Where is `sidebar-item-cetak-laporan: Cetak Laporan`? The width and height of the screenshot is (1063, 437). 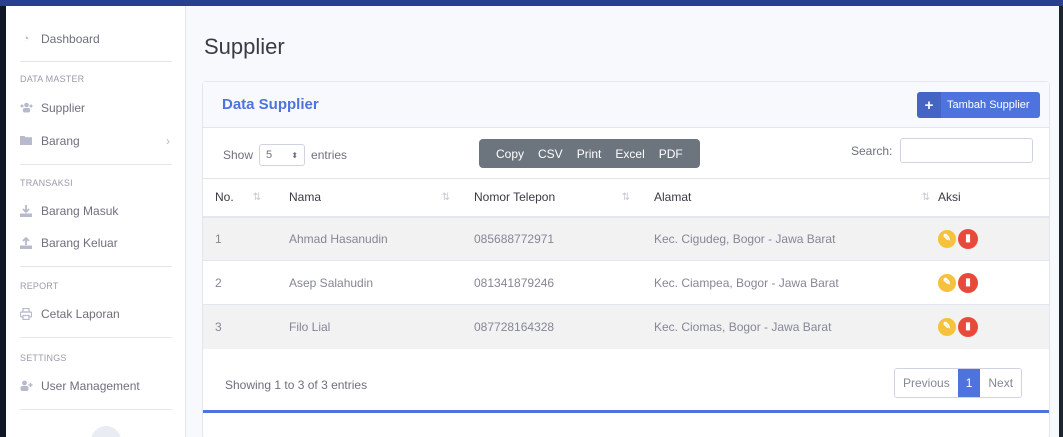 sidebar-item-cetak-laporan: Cetak Laporan is located at coordinates (94, 314).